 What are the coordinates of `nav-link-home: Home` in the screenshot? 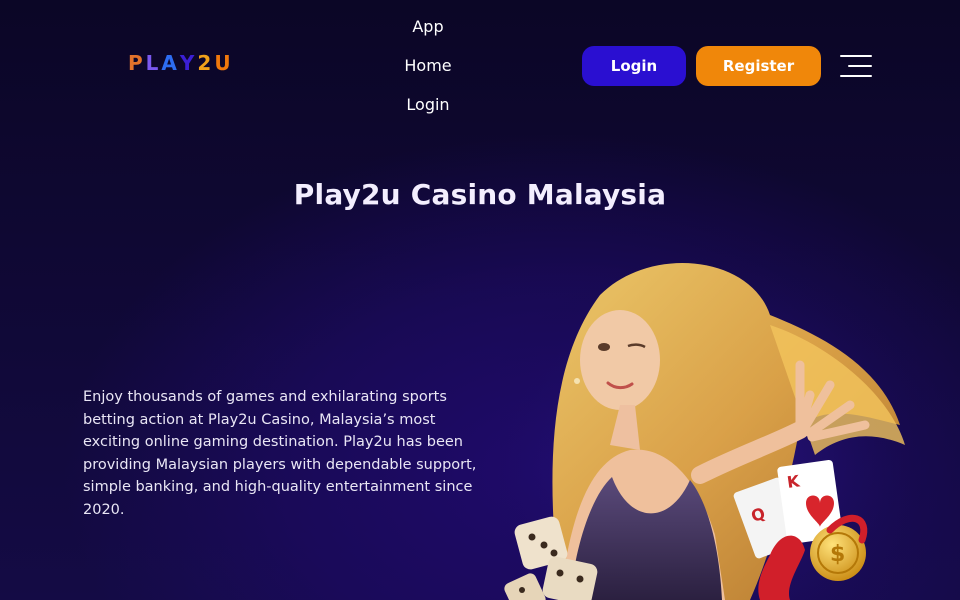 It's located at (427, 68).